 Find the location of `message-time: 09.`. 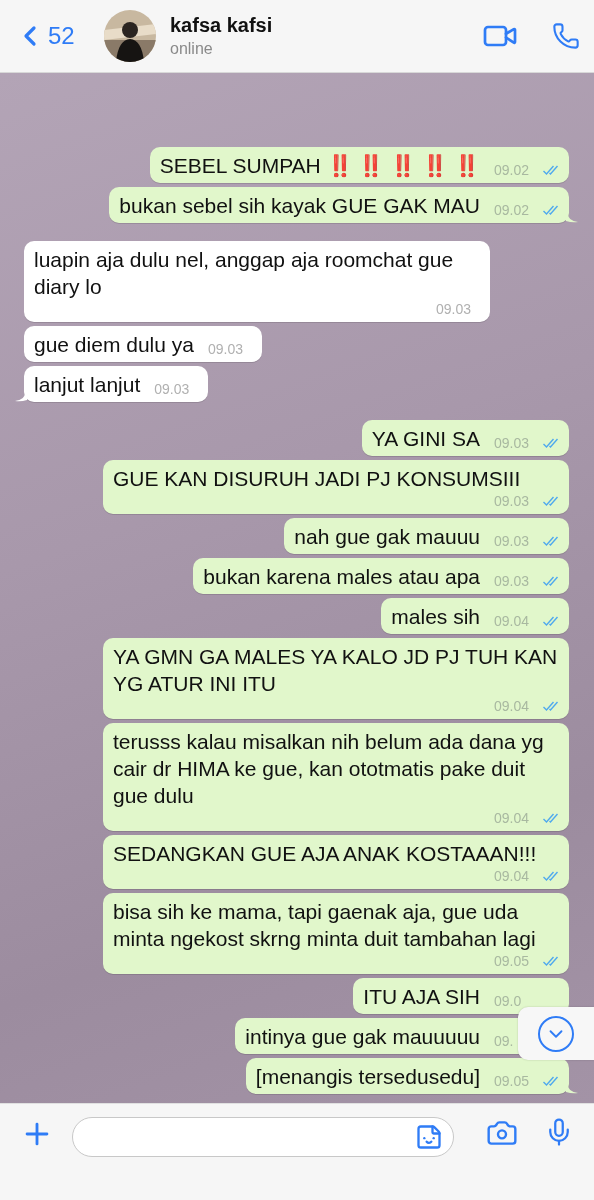

message-time: 09. is located at coordinates (504, 1041).